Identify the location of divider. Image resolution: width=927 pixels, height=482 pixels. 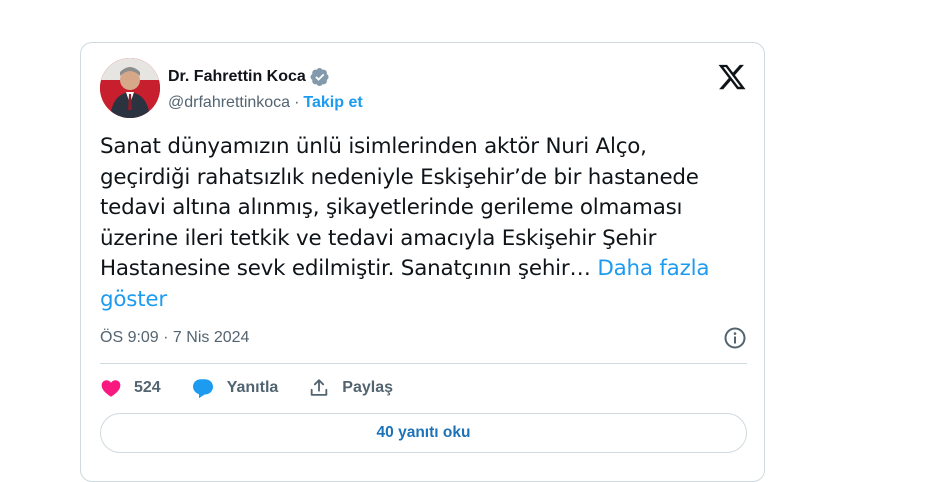
(423, 363).